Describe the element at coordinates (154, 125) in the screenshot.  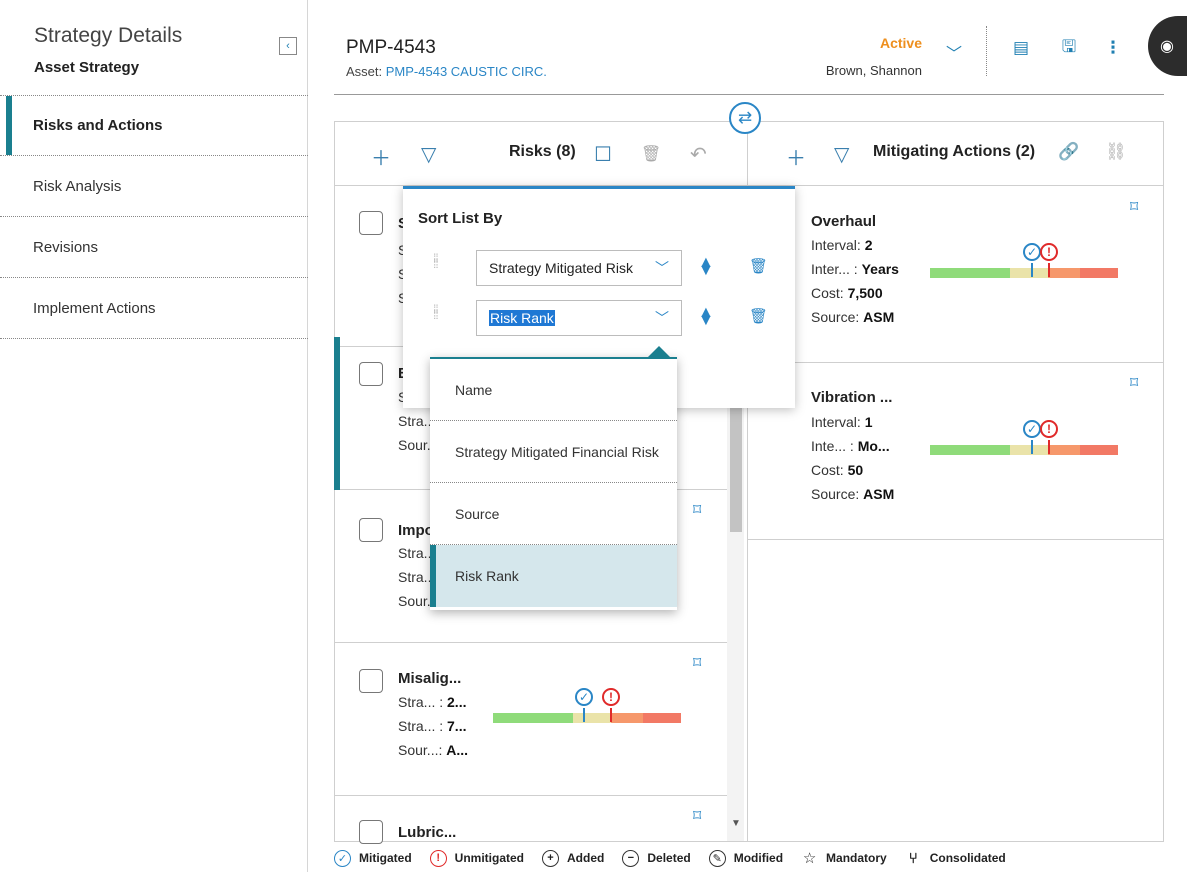
I see `sidebar-item-risks-and-actions: Risks and Actions` at that location.